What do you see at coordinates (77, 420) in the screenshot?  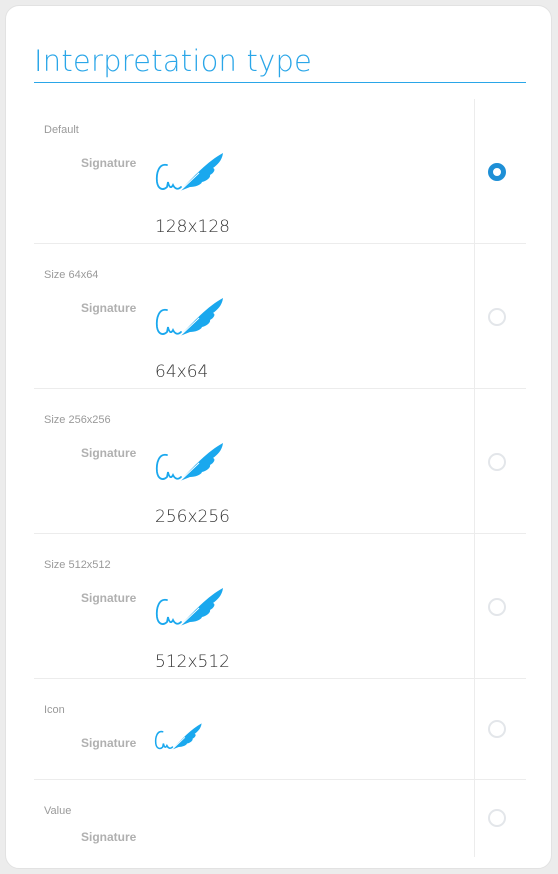 I see `option-label: Size 256x256` at bounding box center [77, 420].